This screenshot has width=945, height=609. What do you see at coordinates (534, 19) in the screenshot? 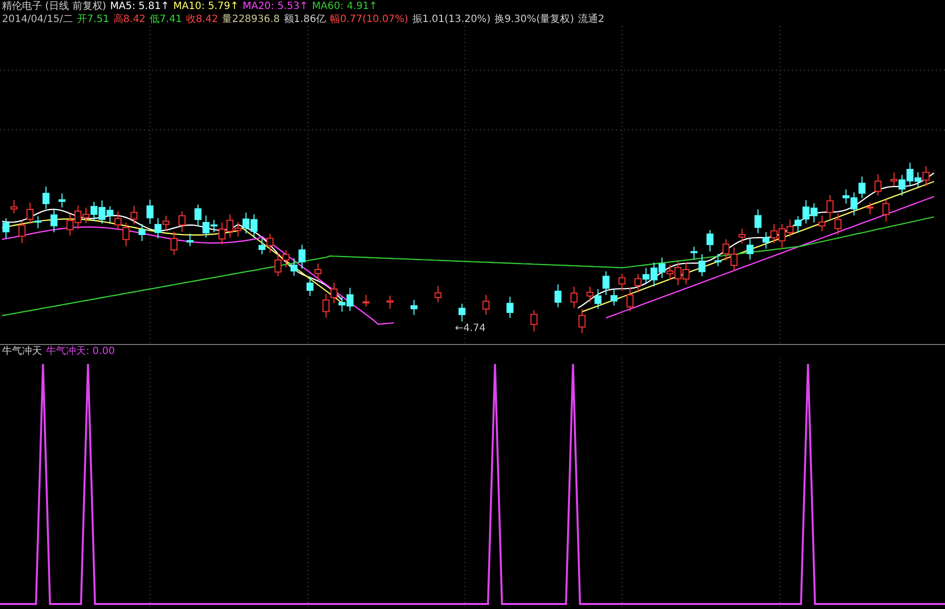
I see `quote-value: 换9.30%(量复权)` at bounding box center [534, 19].